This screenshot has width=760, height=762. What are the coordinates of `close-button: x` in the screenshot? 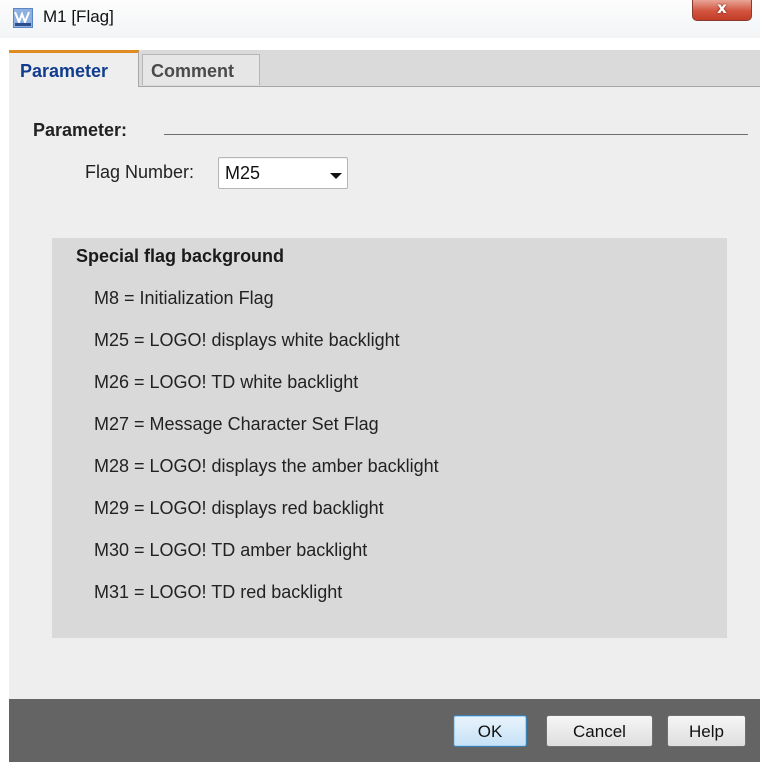 It's located at (722, 10).